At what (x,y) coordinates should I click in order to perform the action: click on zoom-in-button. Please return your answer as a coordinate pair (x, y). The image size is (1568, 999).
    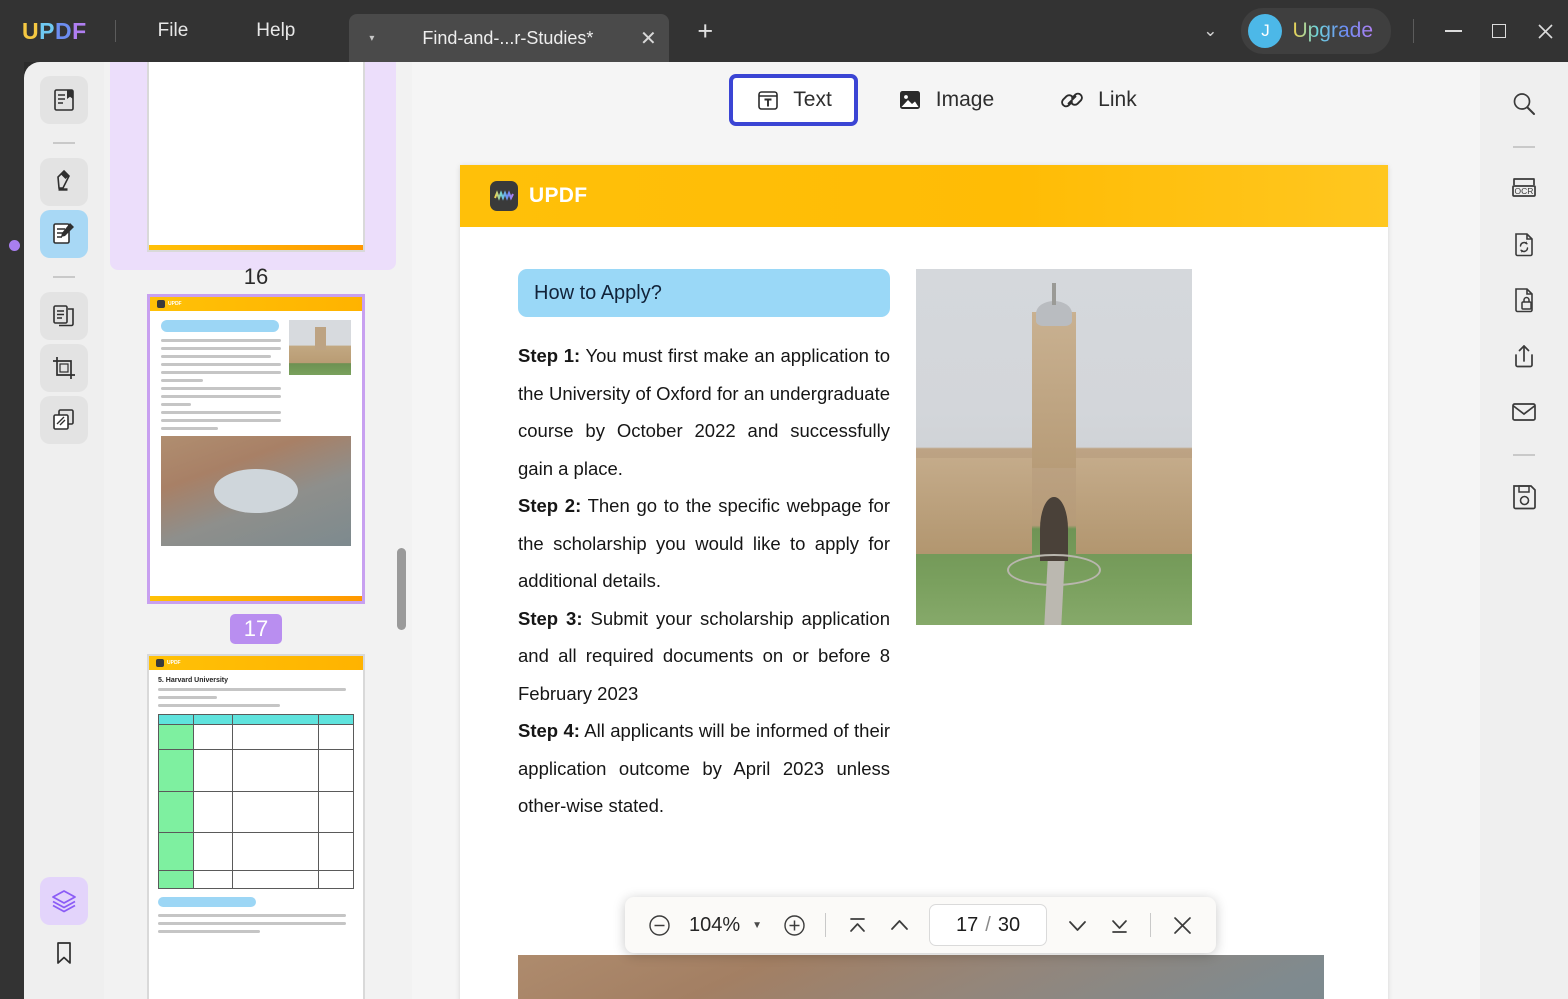
    Looking at the image, I should click on (794, 925).